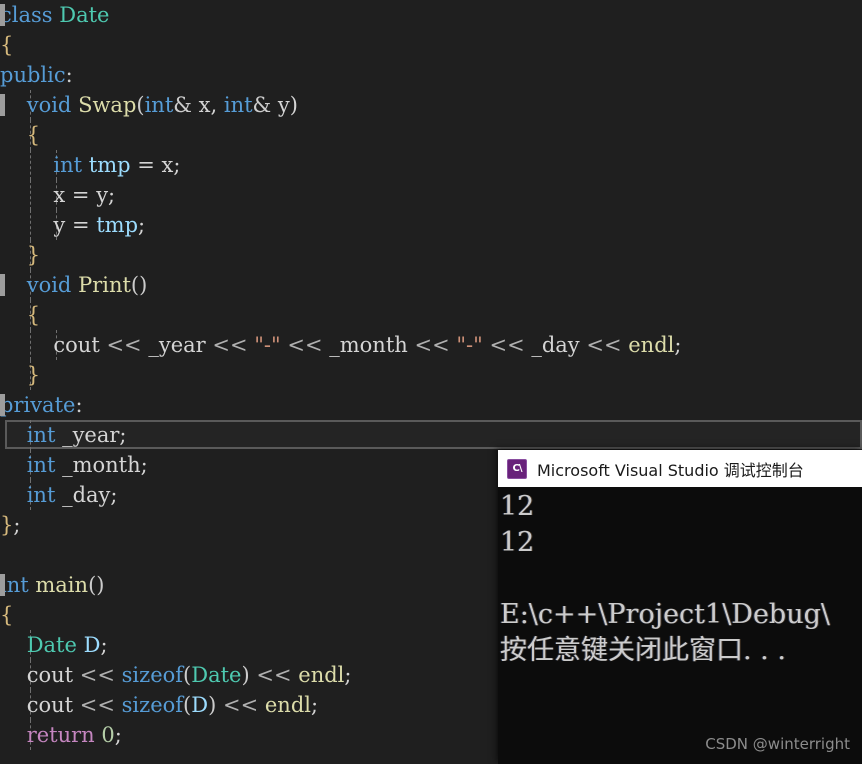  I want to click on code-token: _year;, so click(91, 435).